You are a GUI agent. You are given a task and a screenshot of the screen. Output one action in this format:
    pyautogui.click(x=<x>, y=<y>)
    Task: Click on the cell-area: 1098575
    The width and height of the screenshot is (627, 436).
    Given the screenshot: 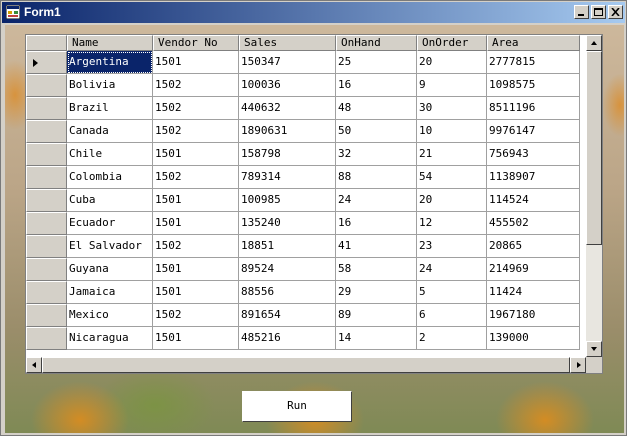 What is the action you would take?
    pyautogui.click(x=533, y=85)
    